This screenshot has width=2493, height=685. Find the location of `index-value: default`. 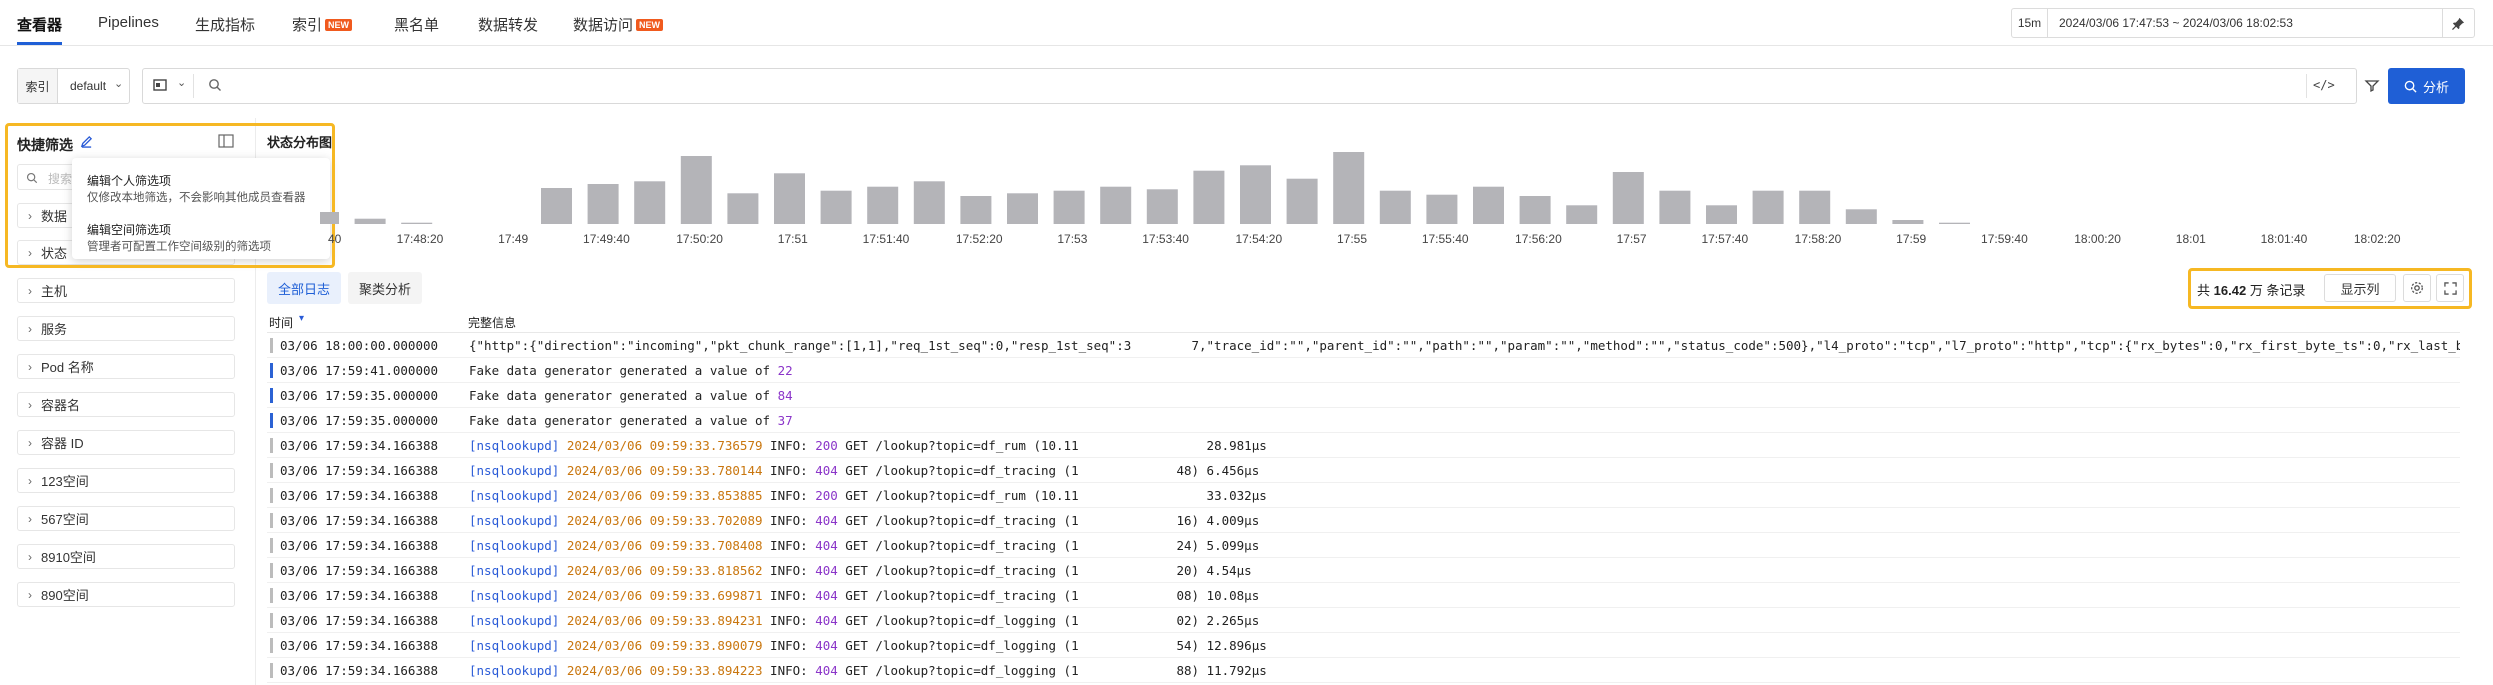

index-value: default is located at coordinates (88, 86).